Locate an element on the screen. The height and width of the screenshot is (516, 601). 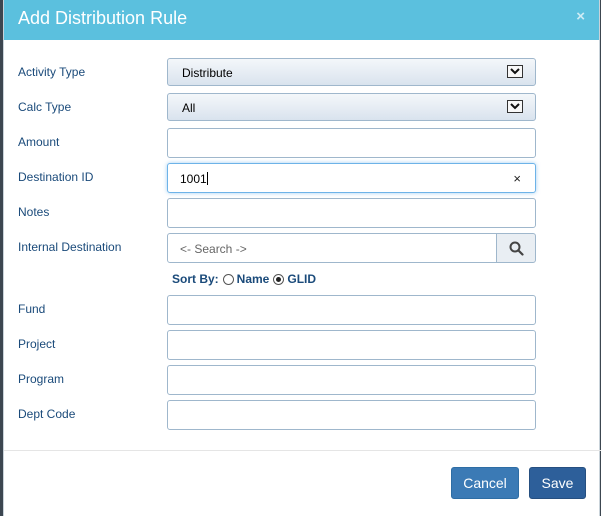
calc-type-value: All is located at coordinates (189, 108).